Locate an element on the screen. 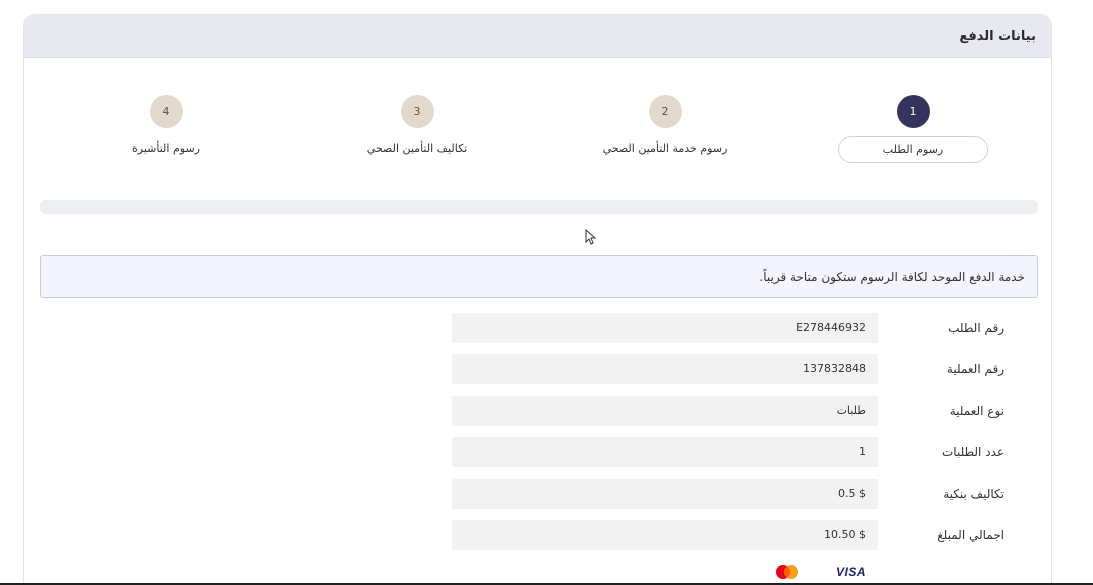 The image size is (1093, 585). detail-row-application-number: رقم الطلب E278446932 is located at coordinates (732, 328).